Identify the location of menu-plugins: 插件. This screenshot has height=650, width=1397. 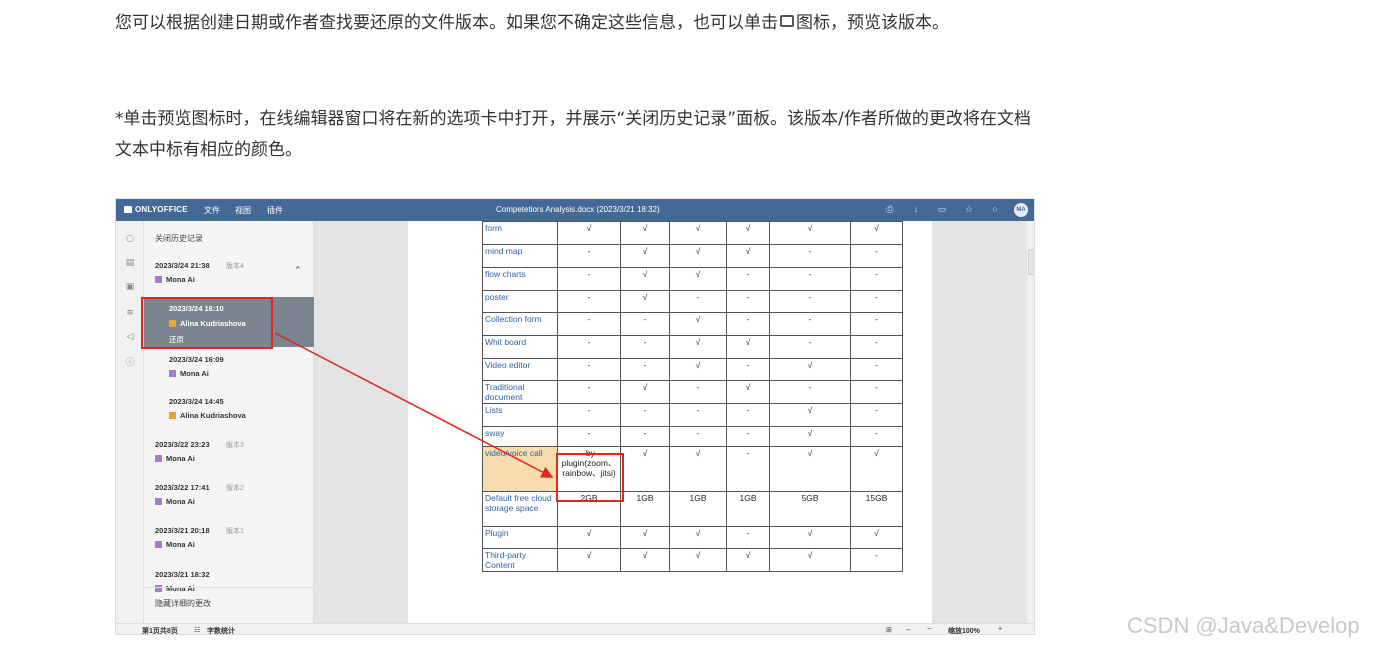
(275, 210).